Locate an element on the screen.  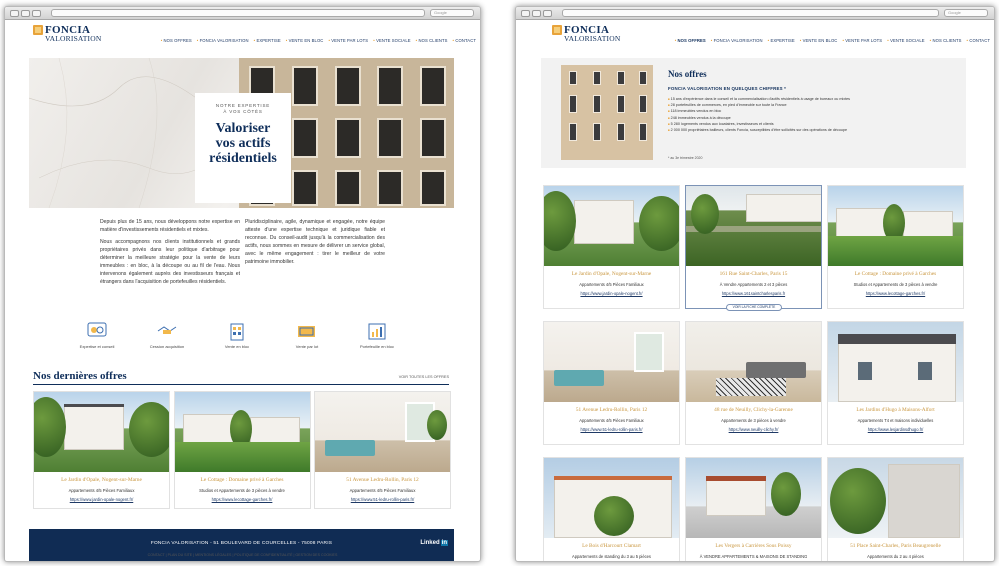
service-cession: Cession acquisition is located at coordinates (167, 335).